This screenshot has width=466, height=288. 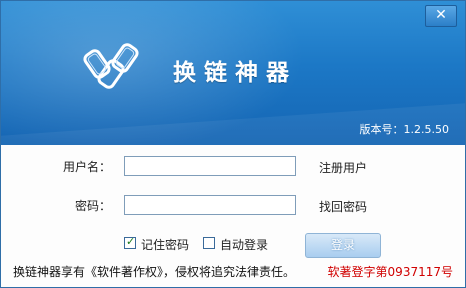 I want to click on close-button: ✕, so click(x=441, y=16).